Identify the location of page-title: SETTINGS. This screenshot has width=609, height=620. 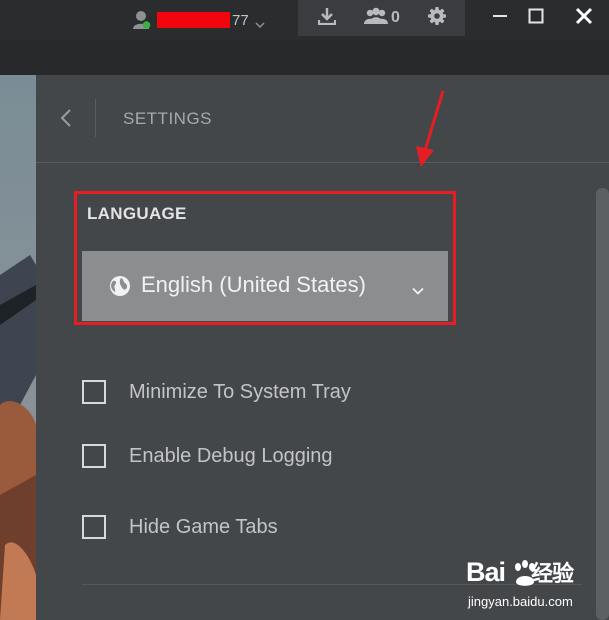
(168, 118).